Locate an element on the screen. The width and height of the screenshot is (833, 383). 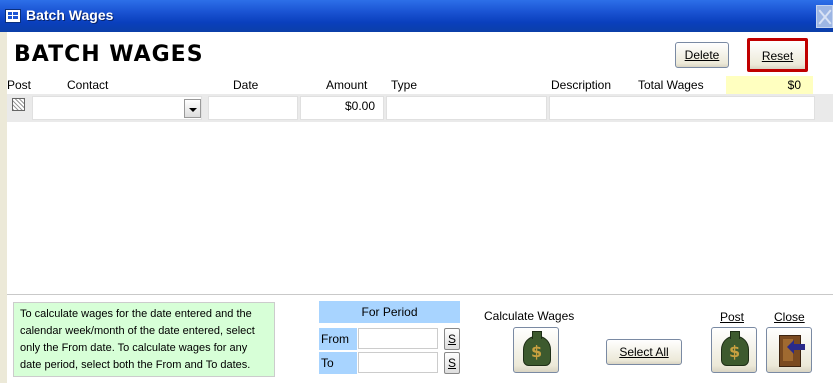
column-header-date: Date is located at coordinates (246, 85).